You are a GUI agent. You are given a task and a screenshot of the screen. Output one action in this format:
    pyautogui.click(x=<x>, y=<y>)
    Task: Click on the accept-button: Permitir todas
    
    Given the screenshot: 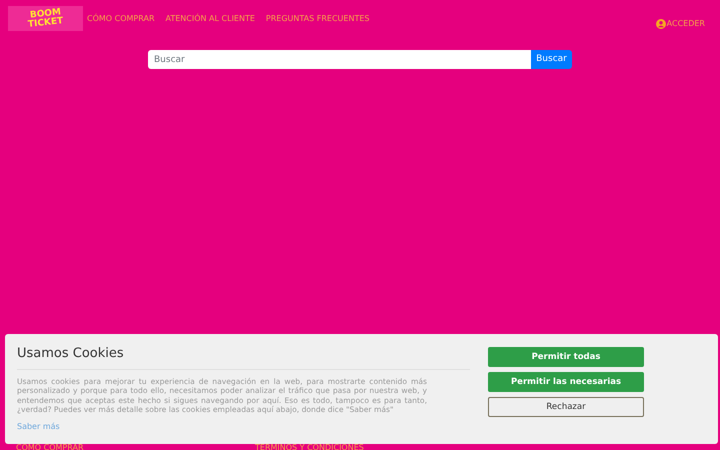 What is the action you would take?
    pyautogui.click(x=566, y=357)
    